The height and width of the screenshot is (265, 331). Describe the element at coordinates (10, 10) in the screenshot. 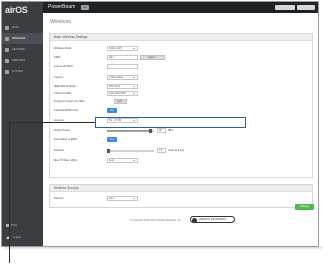

I see `logo-prefix: air` at that location.